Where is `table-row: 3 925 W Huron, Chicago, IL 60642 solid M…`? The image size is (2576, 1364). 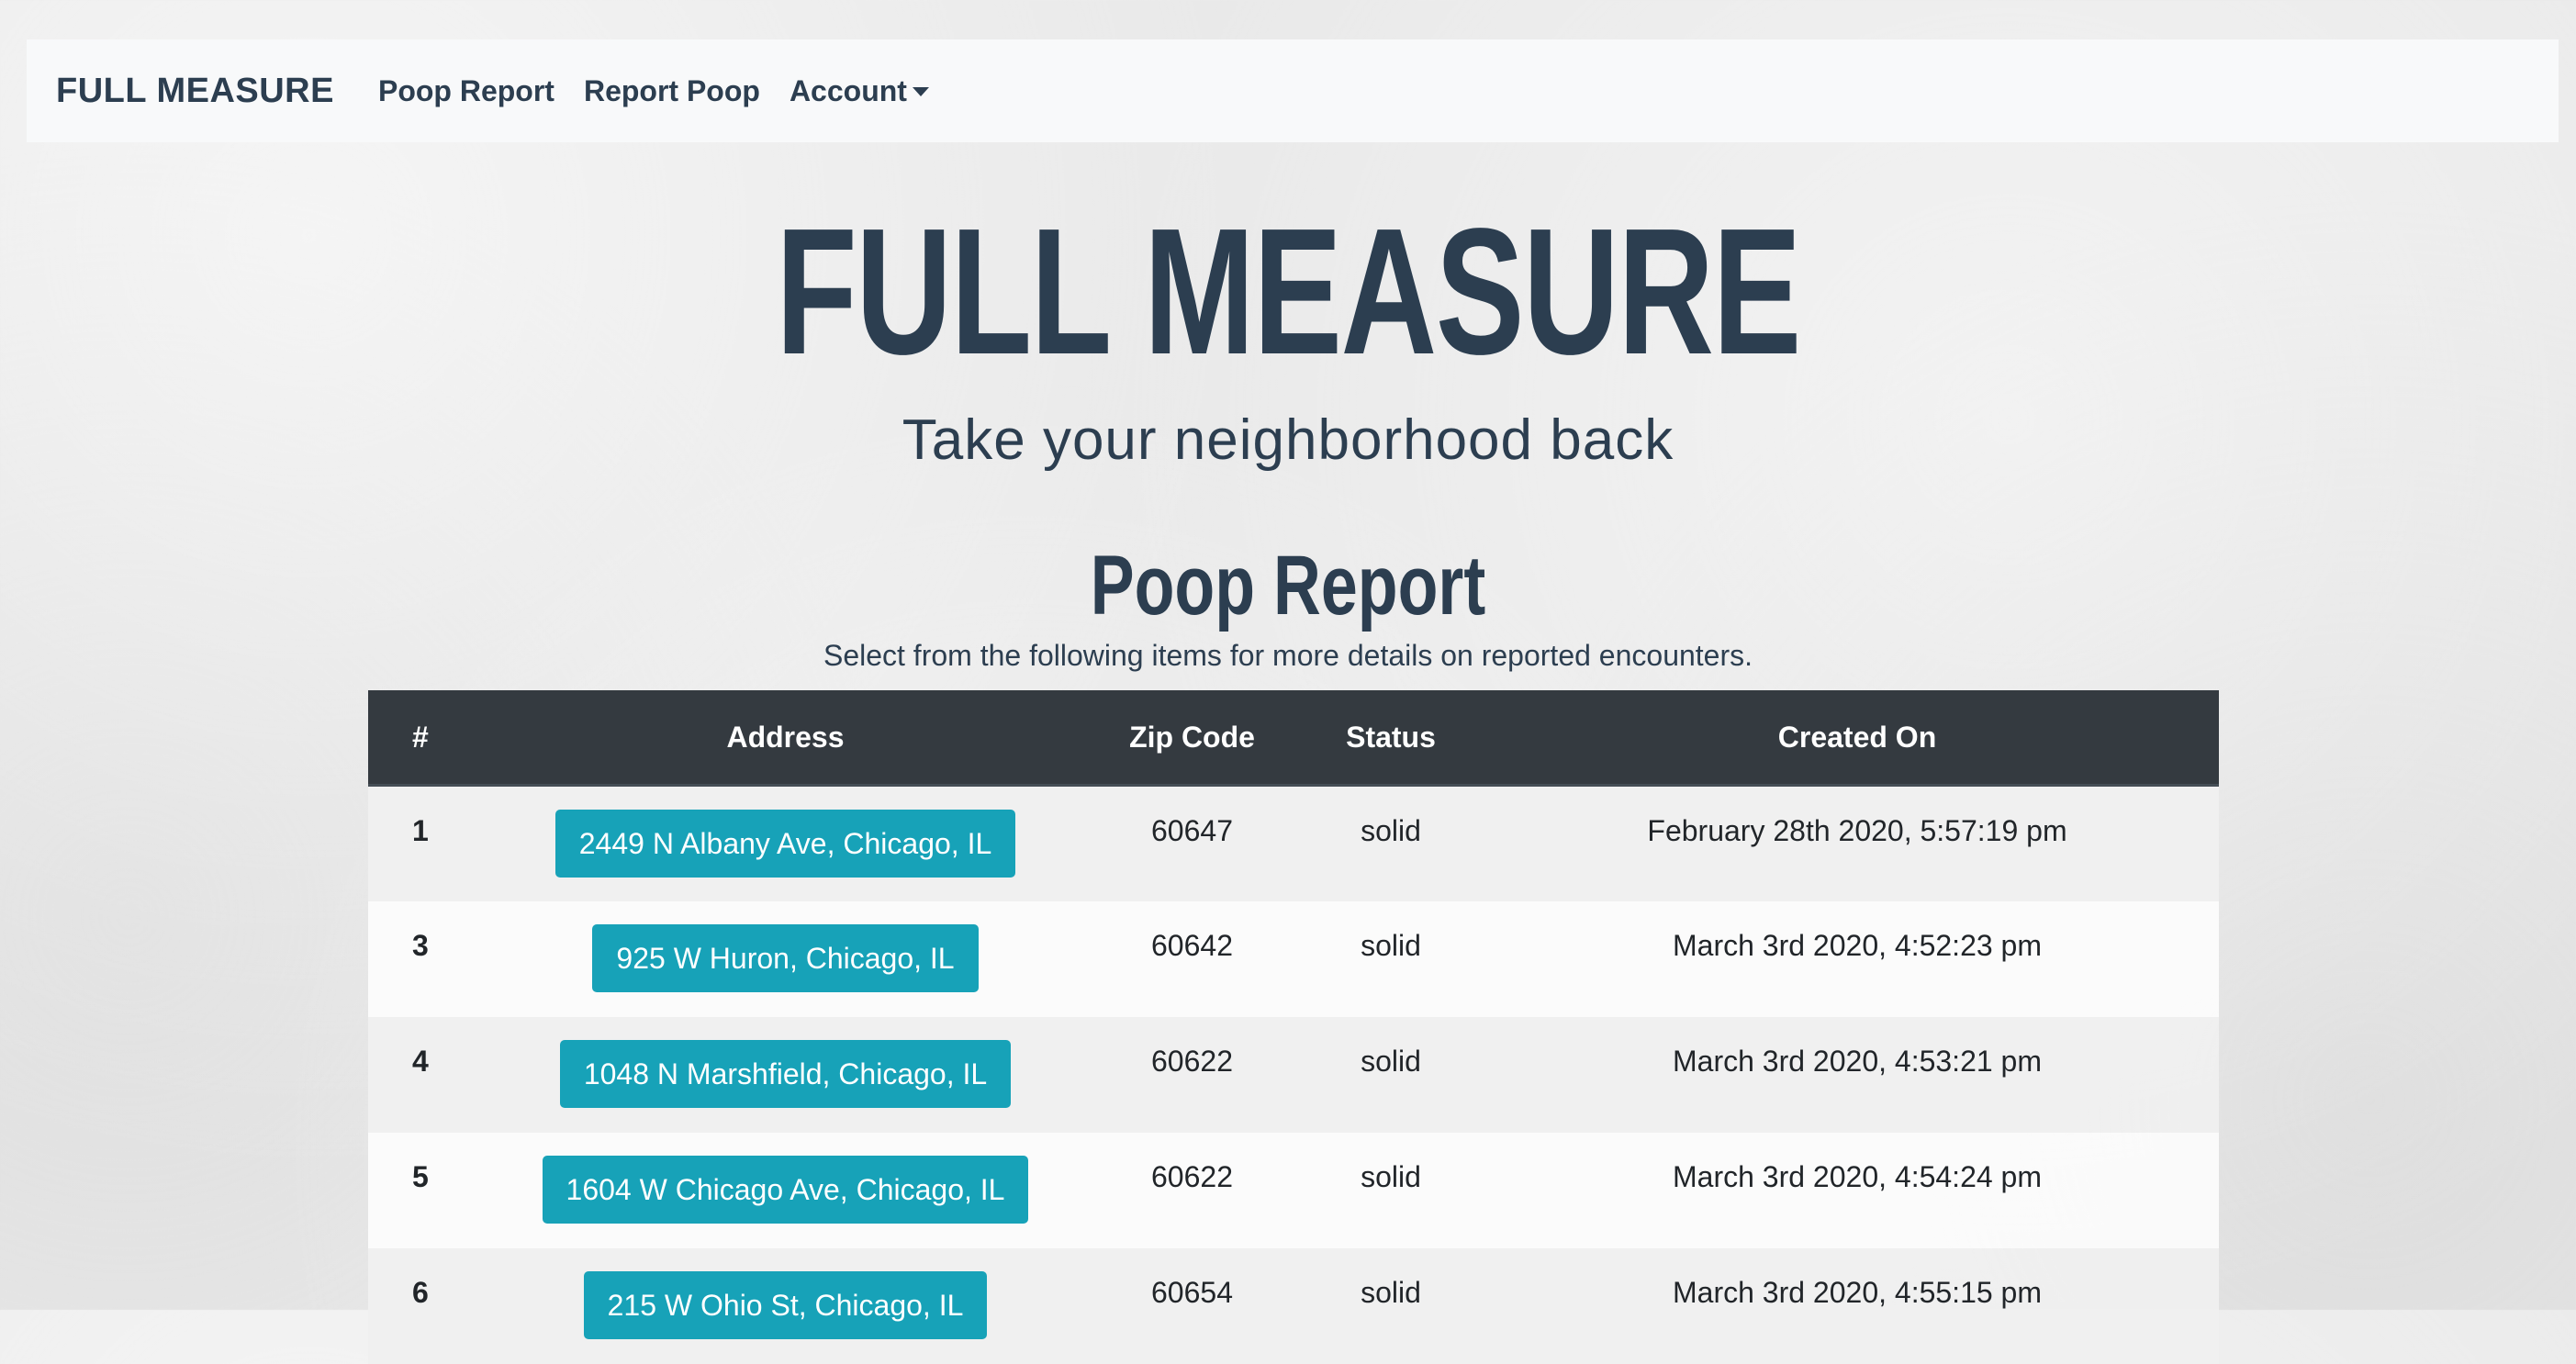
table-row: 3 925 W Huron, Chicago, IL 60642 solid M… is located at coordinates (1293, 958).